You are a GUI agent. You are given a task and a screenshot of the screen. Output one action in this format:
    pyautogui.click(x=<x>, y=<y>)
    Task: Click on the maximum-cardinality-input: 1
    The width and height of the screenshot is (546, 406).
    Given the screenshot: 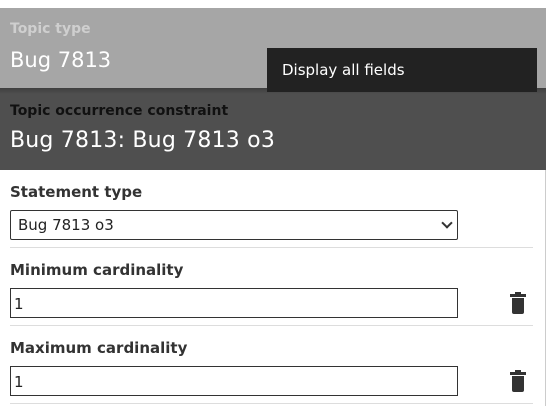 What is the action you would take?
    pyautogui.click(x=234, y=381)
    